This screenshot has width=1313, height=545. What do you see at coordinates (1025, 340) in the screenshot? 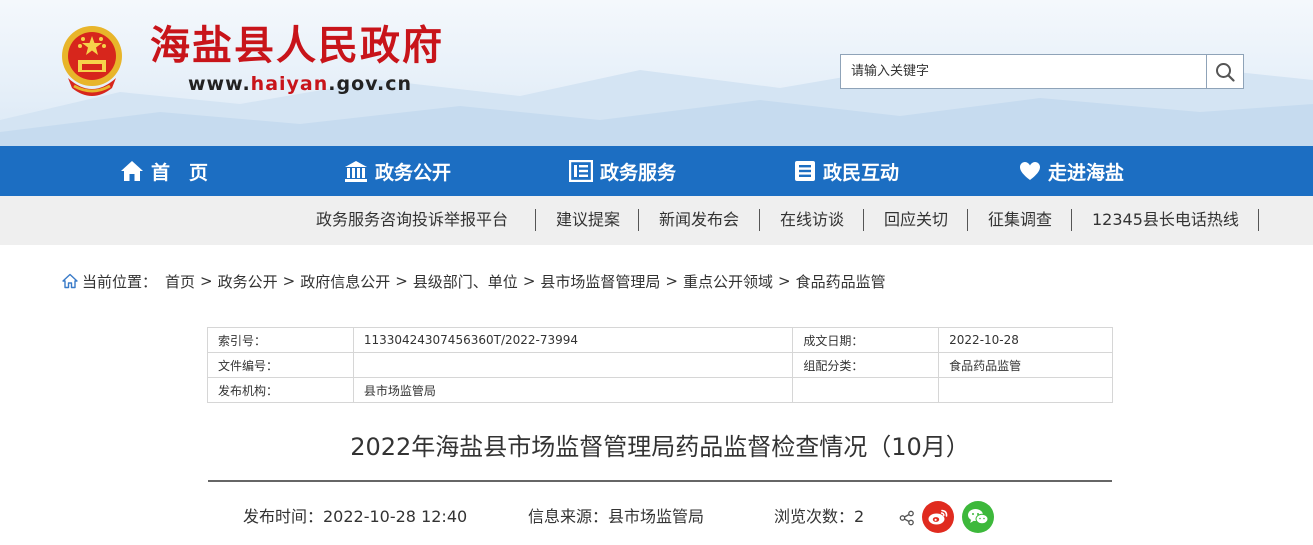
I see `written-date-value: 2022-10-28` at bounding box center [1025, 340].